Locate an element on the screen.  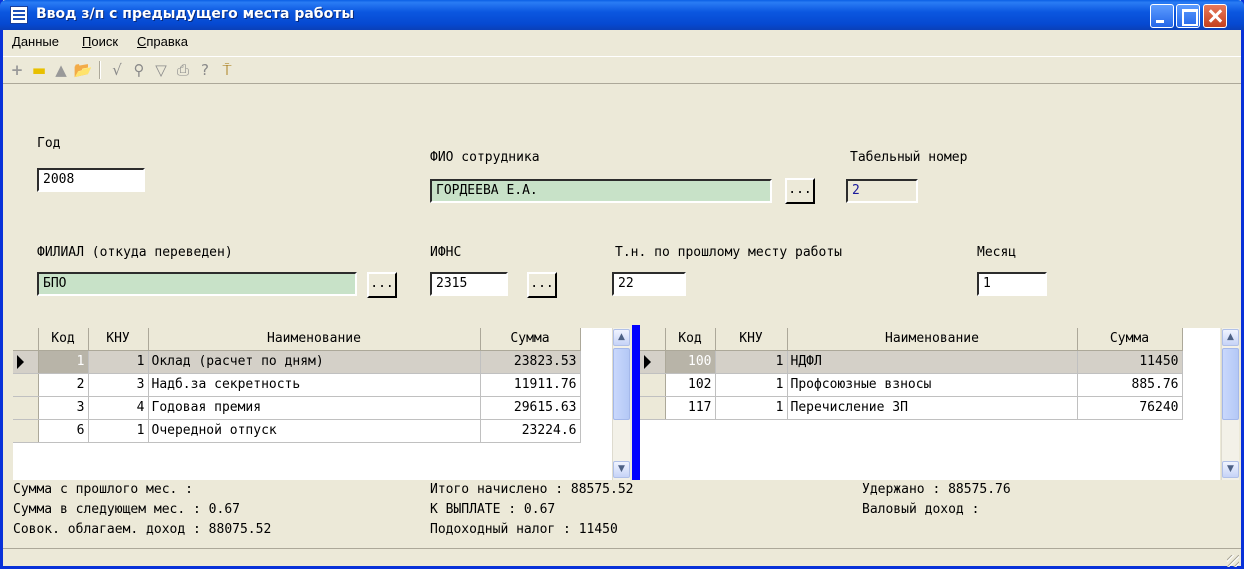
table-row: 3 4 Годовая премия 29615.63 is located at coordinates (297, 408).